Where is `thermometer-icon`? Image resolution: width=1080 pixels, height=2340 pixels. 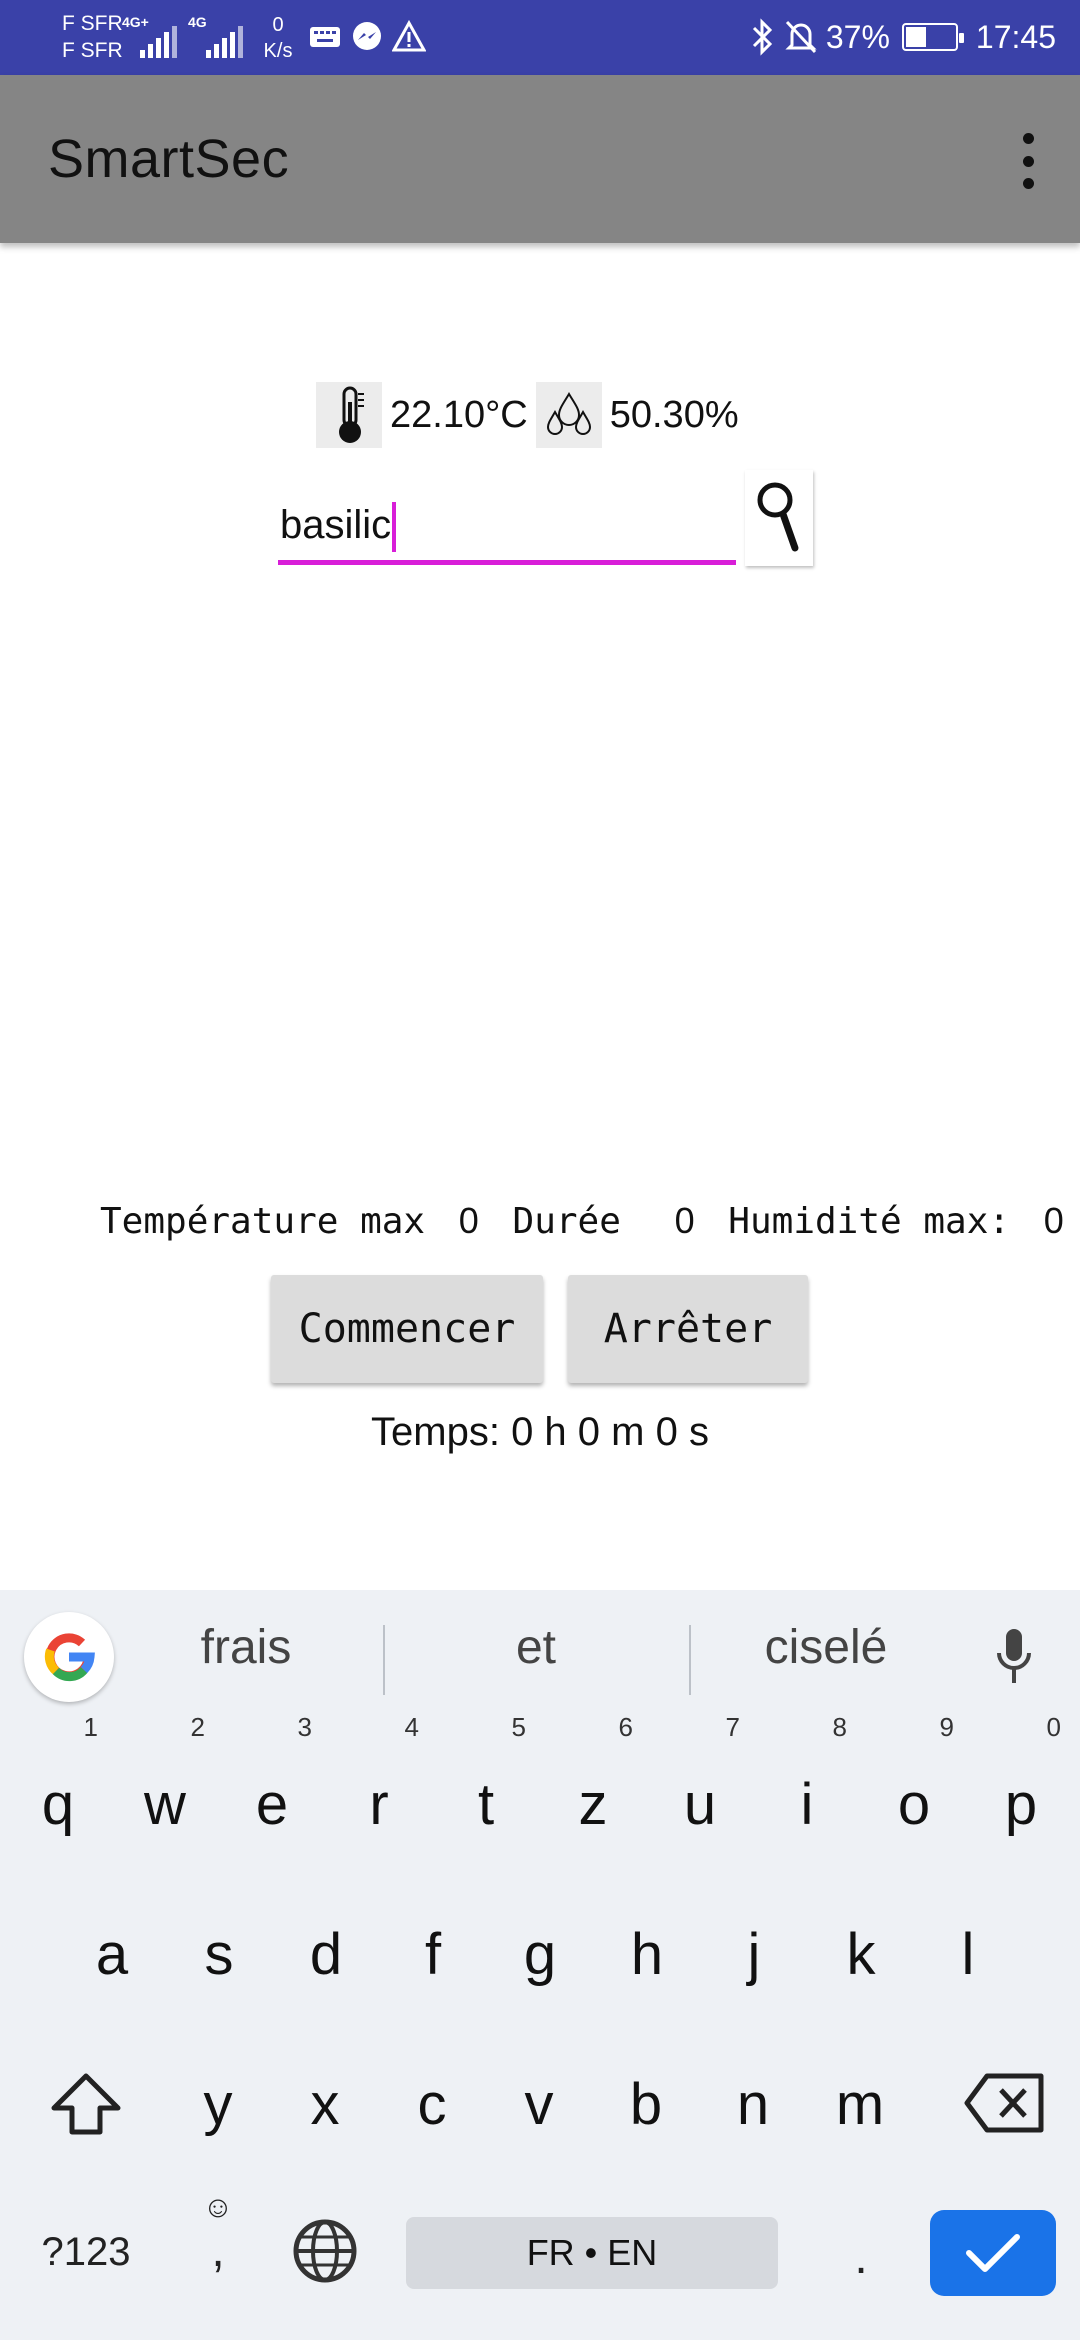
thermometer-icon is located at coordinates (349, 415).